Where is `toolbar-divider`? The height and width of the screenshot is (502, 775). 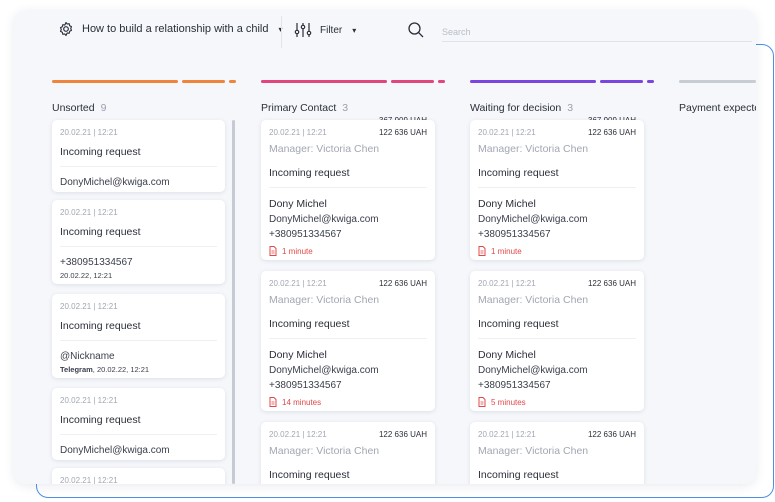
toolbar-divider is located at coordinates (281, 32).